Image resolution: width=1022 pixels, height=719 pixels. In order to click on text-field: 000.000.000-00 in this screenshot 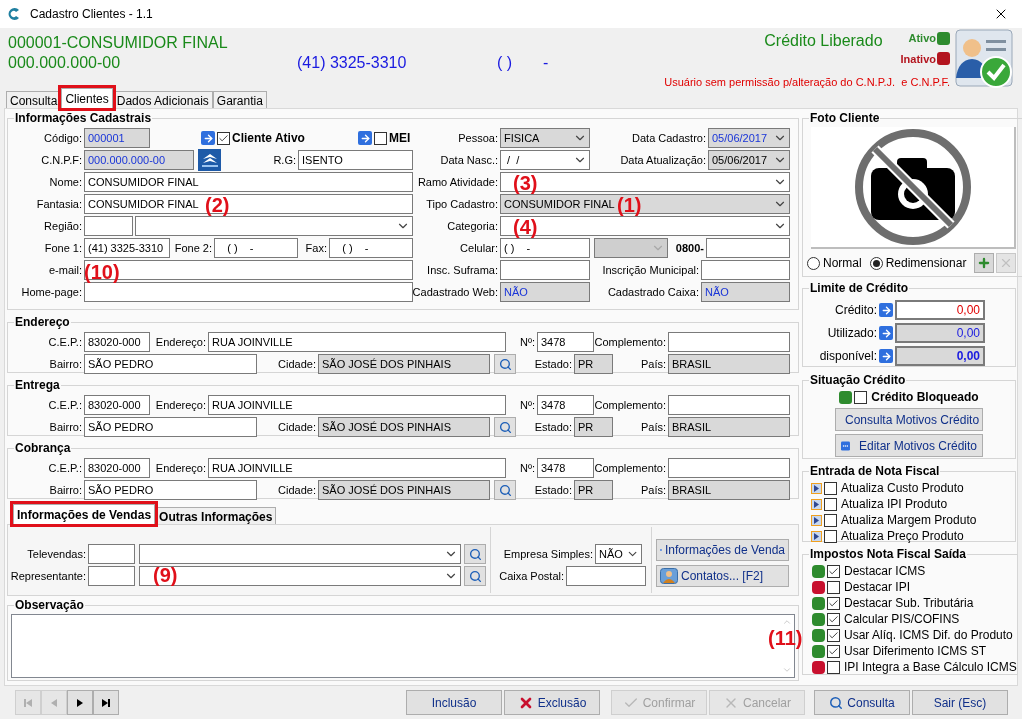, I will do `click(139, 160)`.